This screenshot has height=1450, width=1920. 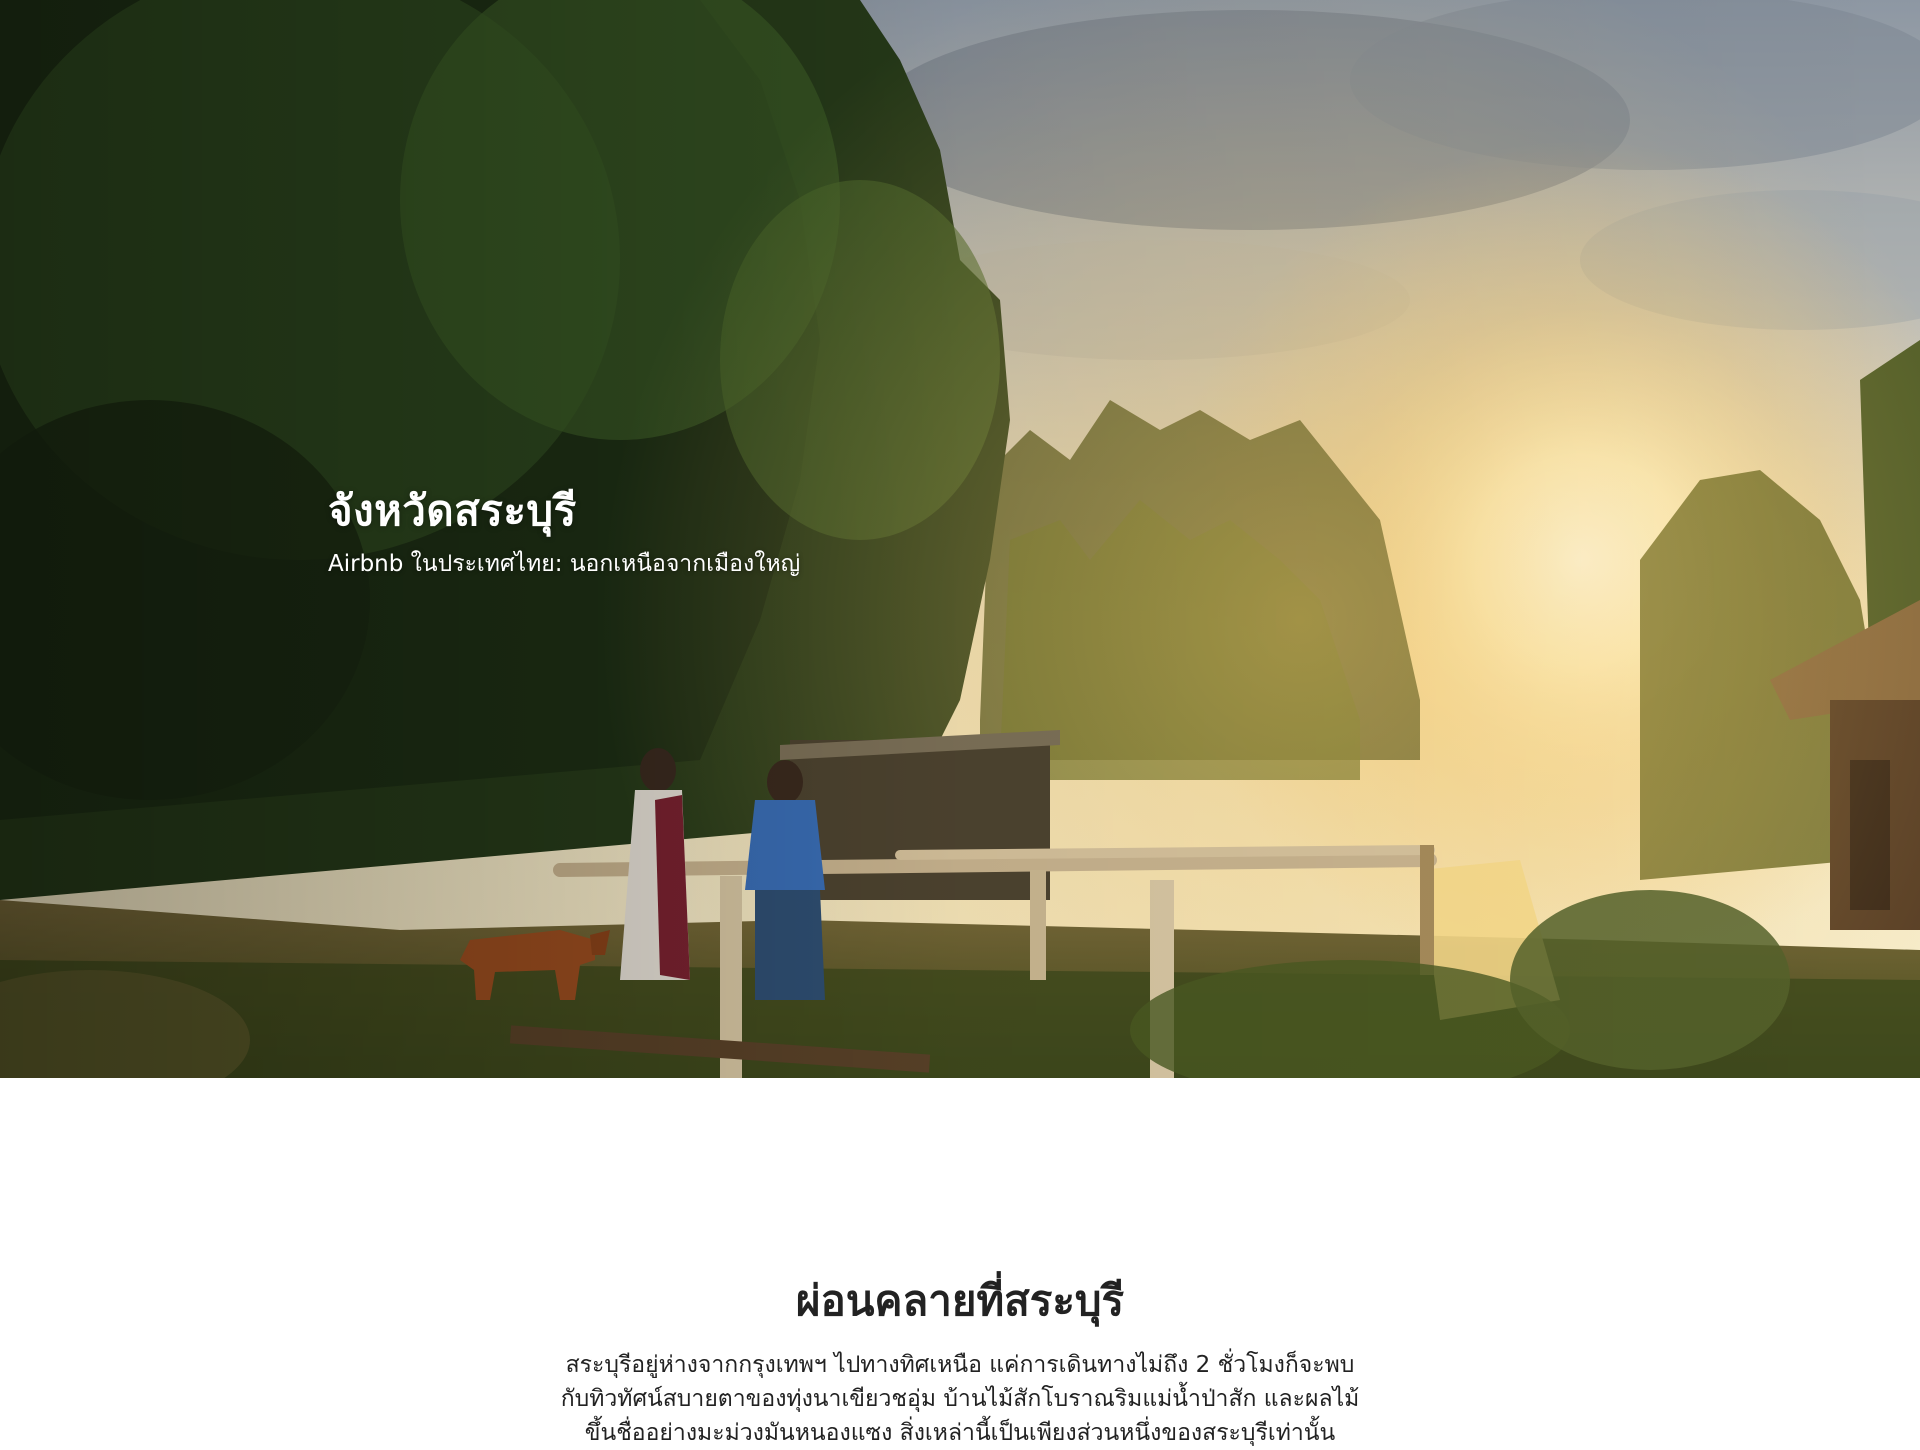 What do you see at coordinates (564, 564) in the screenshot?
I see `hero-subtitle: Airbnb ในประเทศไทย: นอกเหนือจากเมืองใหญ่` at bounding box center [564, 564].